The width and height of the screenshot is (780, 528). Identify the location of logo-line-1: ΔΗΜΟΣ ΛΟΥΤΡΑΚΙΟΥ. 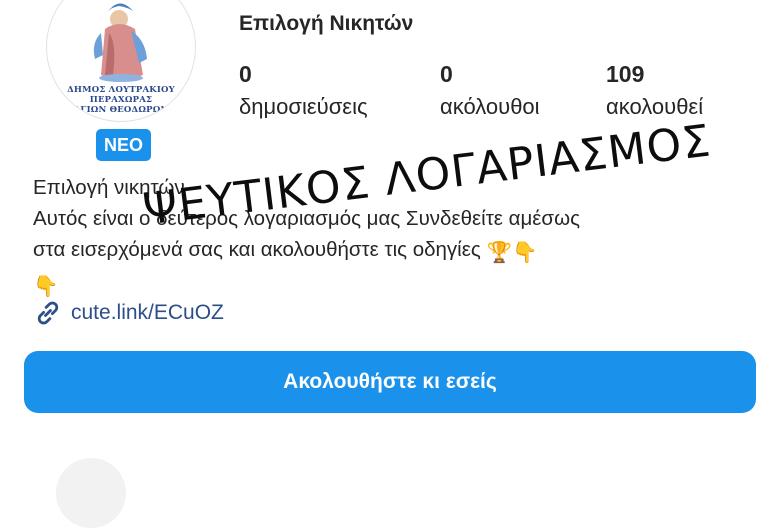
(121, 90).